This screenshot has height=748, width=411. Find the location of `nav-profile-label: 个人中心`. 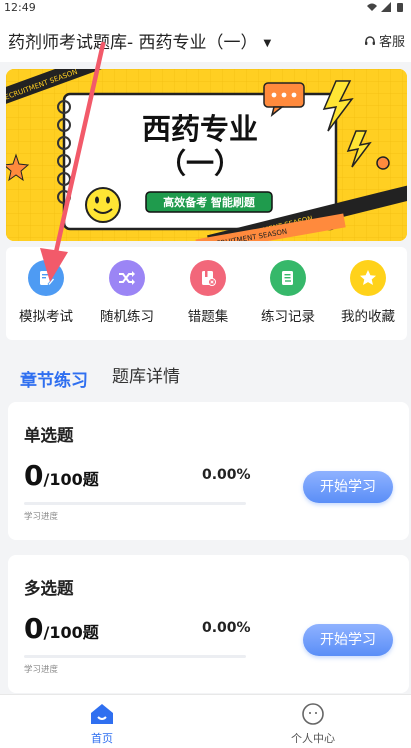

nav-profile-label: 个人中心 is located at coordinates (313, 738).